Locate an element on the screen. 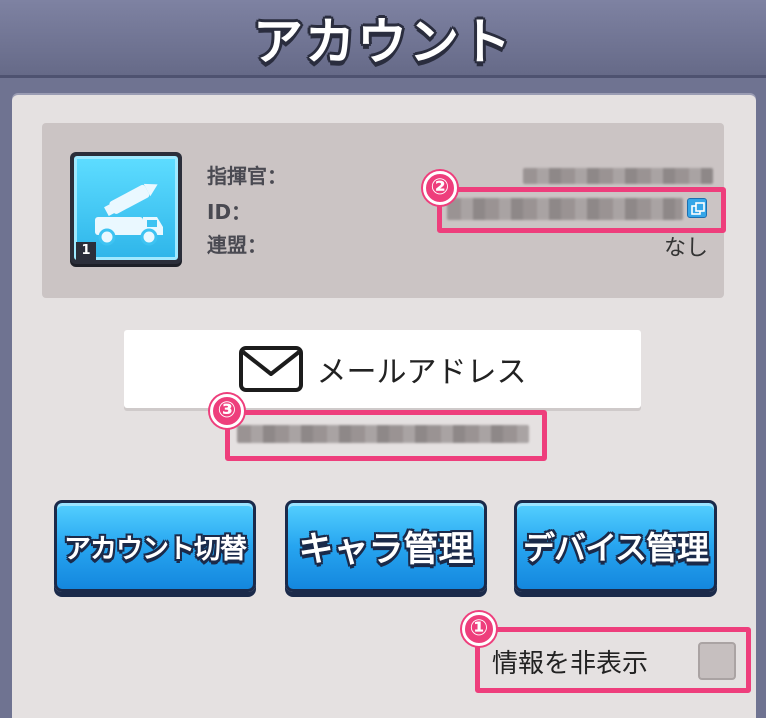  alliance-value: なし is located at coordinates (685, 248).